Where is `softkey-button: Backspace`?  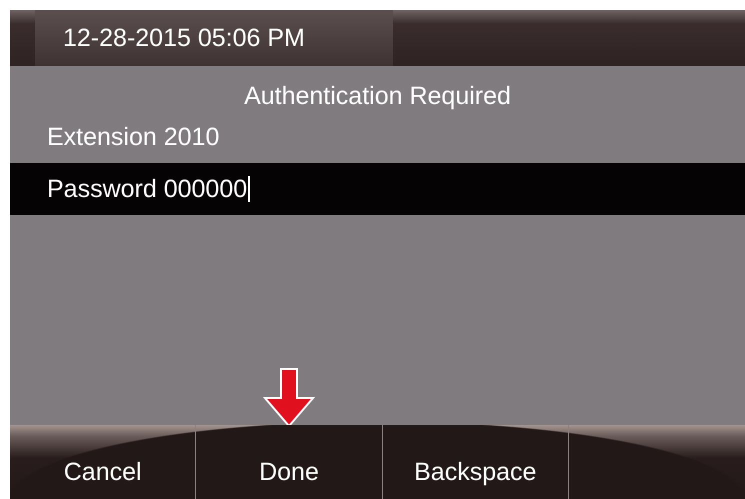 softkey-button: Backspace is located at coordinates (475, 462).